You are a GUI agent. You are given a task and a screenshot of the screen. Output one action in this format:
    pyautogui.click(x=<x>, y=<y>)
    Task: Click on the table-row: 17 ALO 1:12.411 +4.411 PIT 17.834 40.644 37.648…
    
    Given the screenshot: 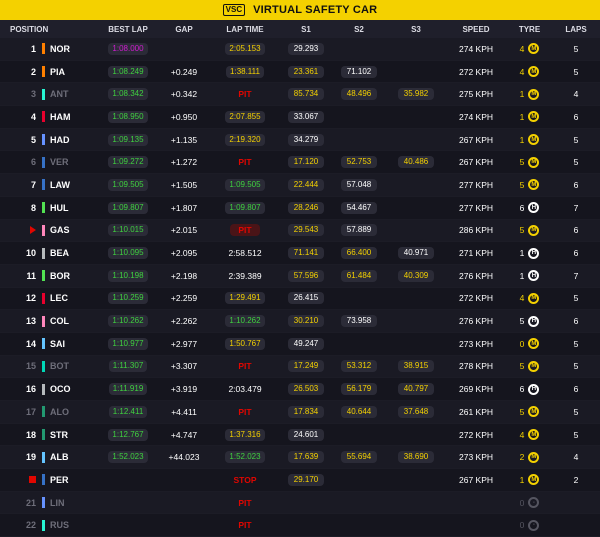 What is the action you would take?
    pyautogui.click(x=300, y=412)
    